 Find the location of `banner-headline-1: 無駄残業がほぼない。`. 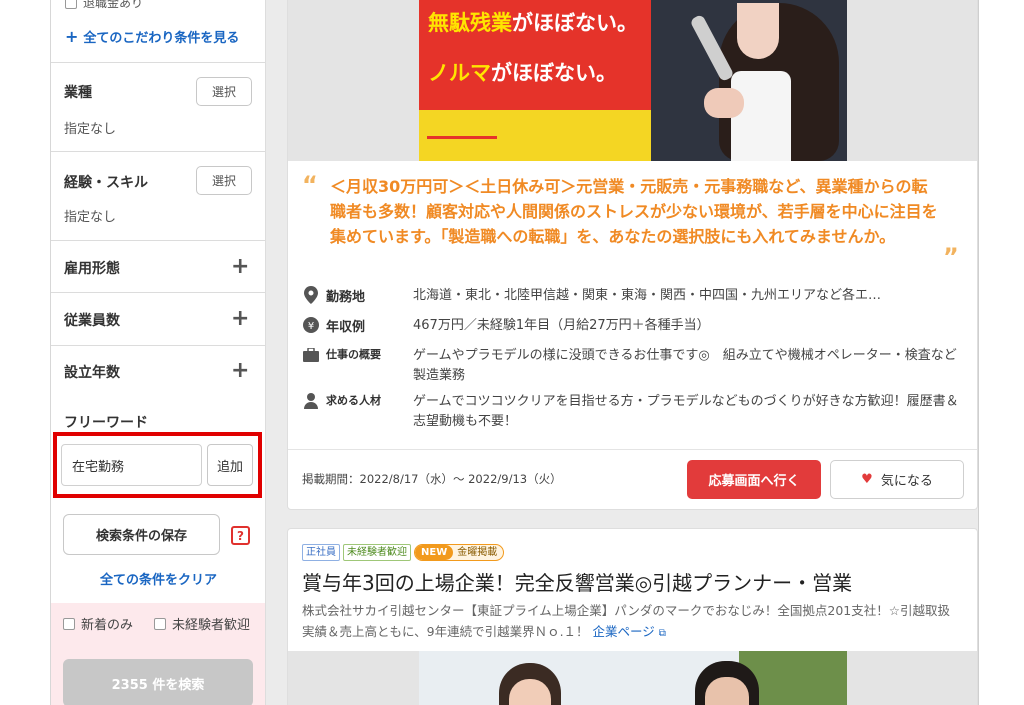

banner-headline-1: 無駄残業がほぼない。 is located at coordinates (533, 22).